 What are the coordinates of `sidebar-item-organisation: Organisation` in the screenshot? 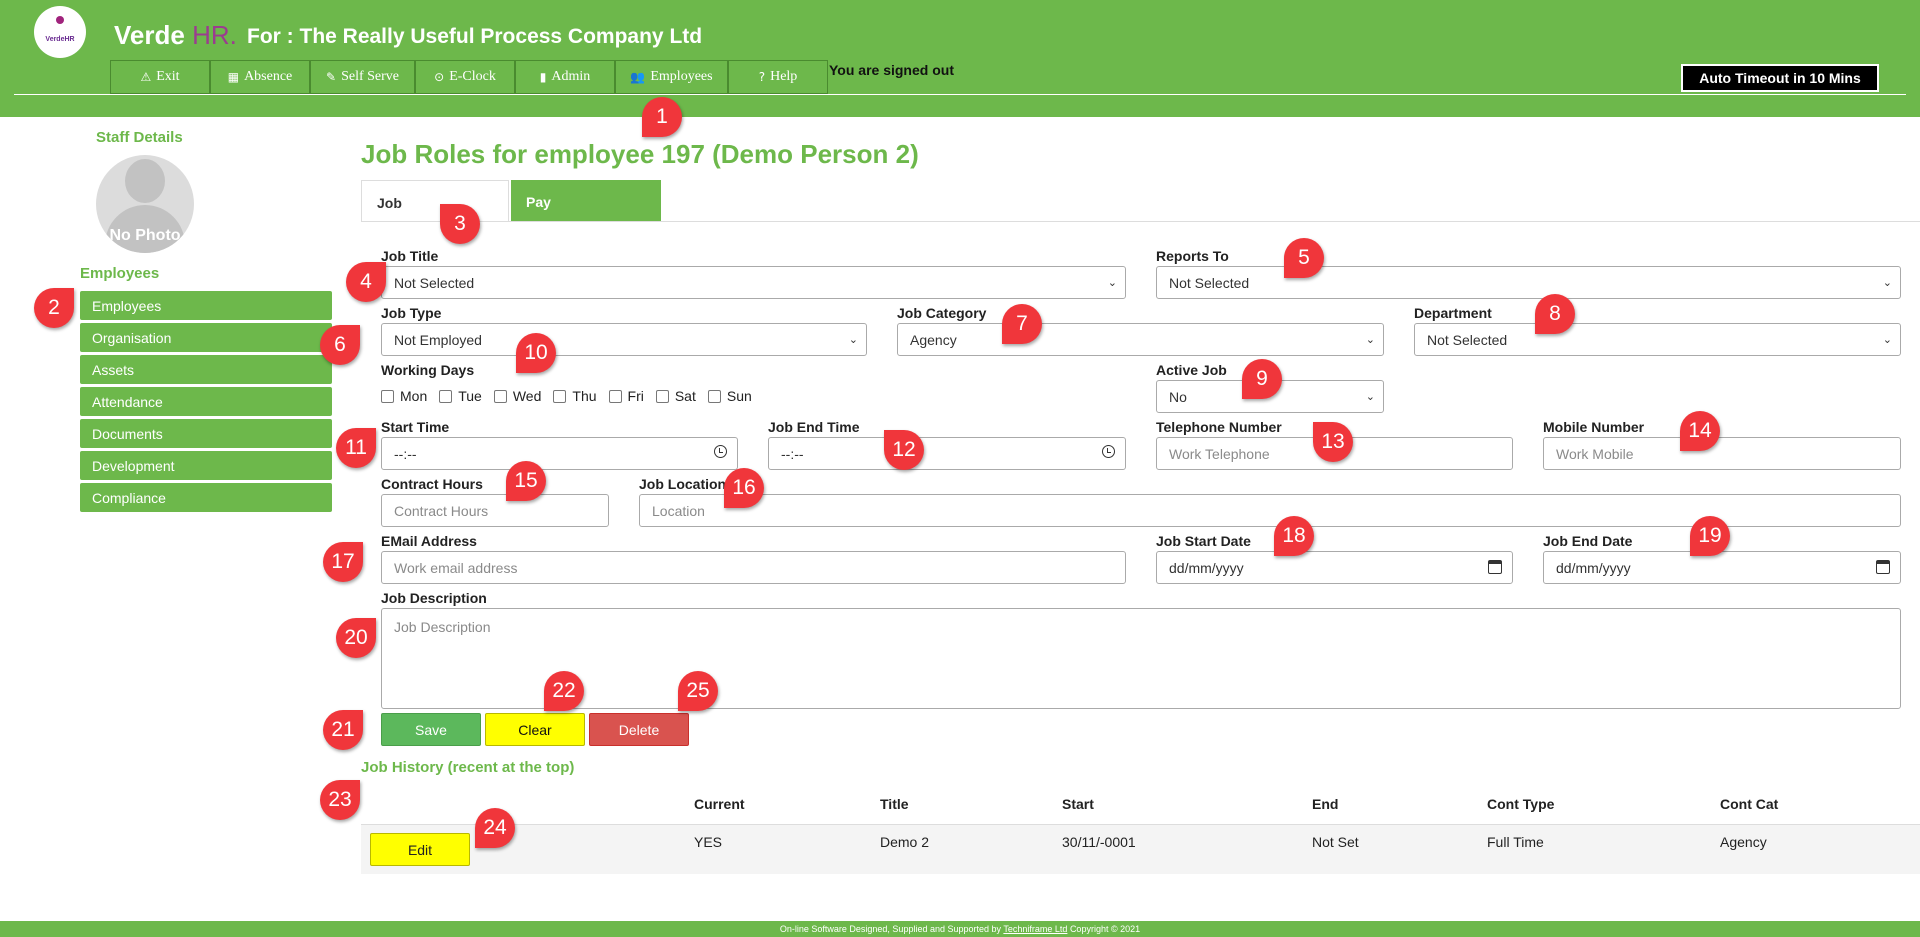 It's located at (206, 337).